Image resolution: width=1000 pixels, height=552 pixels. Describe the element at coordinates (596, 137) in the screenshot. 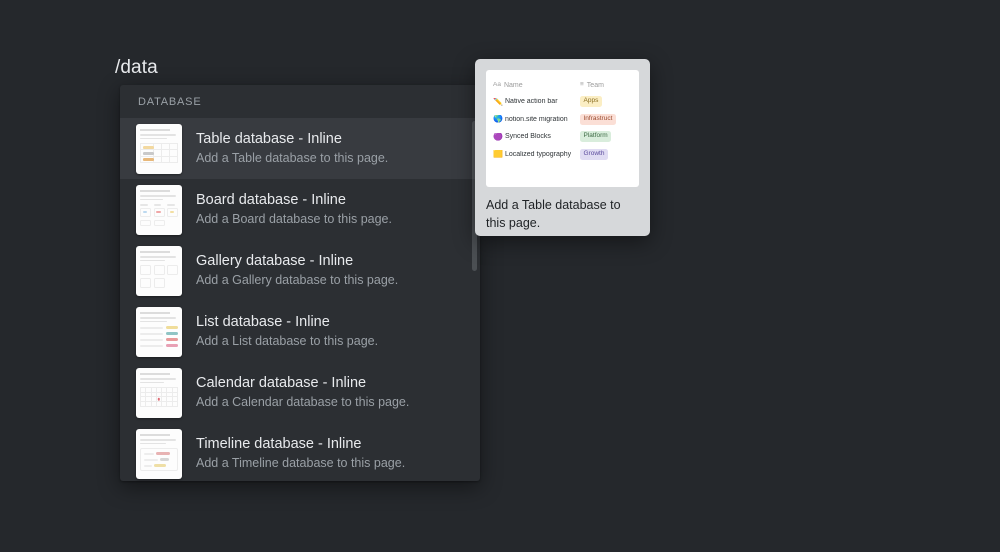

I see `status-badge: Platform` at that location.